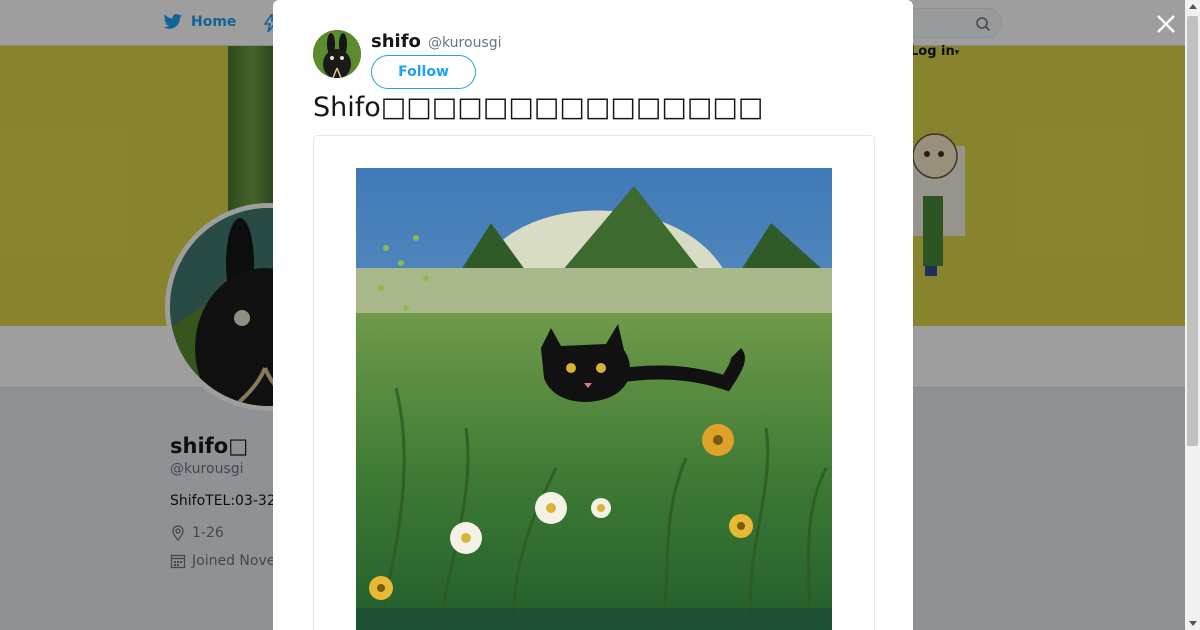  What do you see at coordinates (1166, 24) in the screenshot?
I see `close-icon` at bounding box center [1166, 24].